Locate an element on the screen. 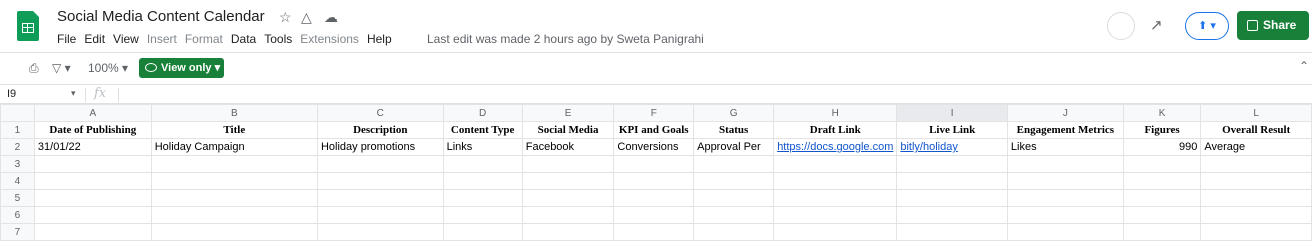 Image resolution: width=1312 pixels, height=246 pixels. filter-icon: ▽ ▾ is located at coordinates (61, 68).